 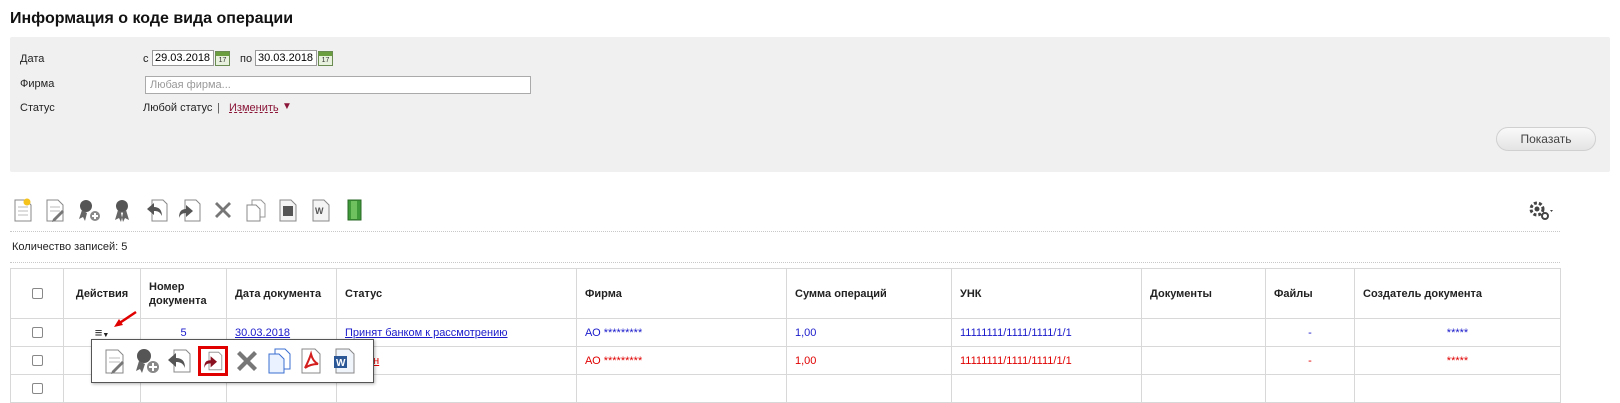 What do you see at coordinates (281, 293) in the screenshot?
I see `col-doc-date: Дата документа` at bounding box center [281, 293].